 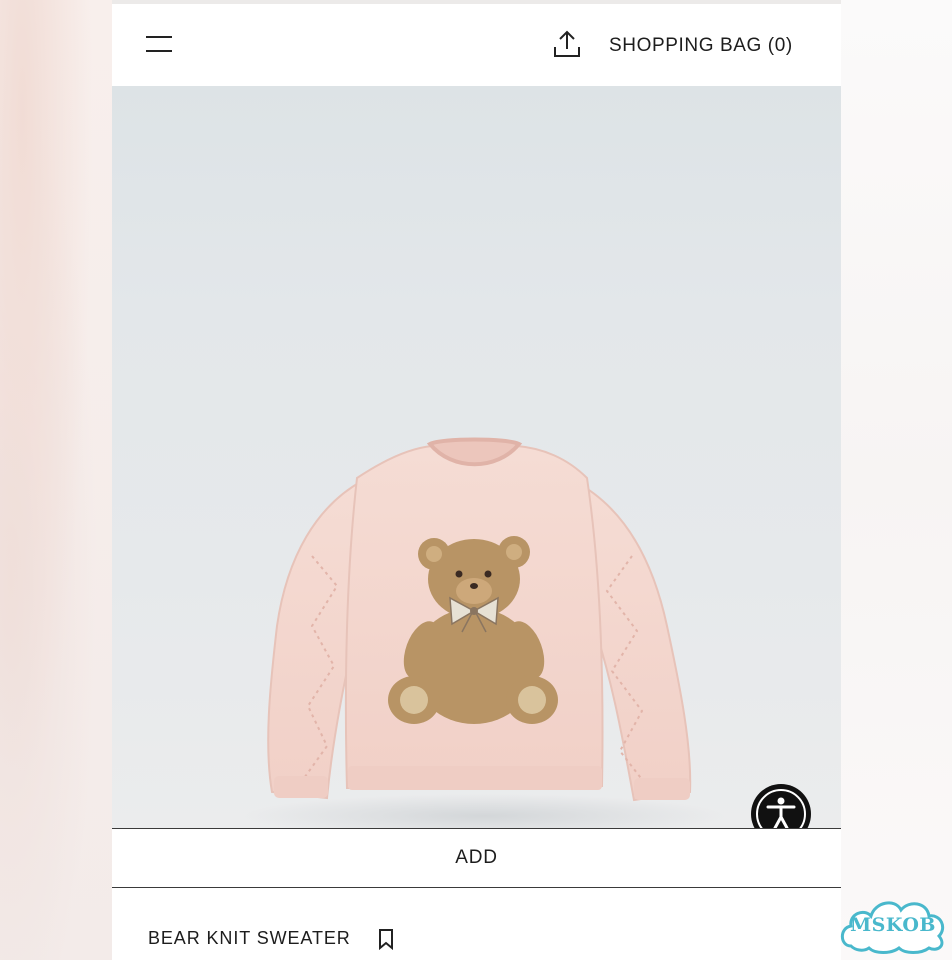 I want to click on watermark-text: MSKOB, so click(x=893, y=925).